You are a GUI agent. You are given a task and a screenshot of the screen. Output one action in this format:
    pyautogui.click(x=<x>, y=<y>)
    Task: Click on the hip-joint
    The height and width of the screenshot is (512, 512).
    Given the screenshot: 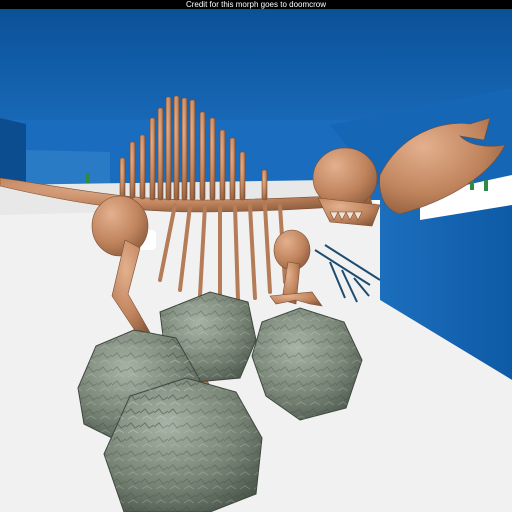 What is the action you would take?
    pyautogui.click(x=120, y=226)
    